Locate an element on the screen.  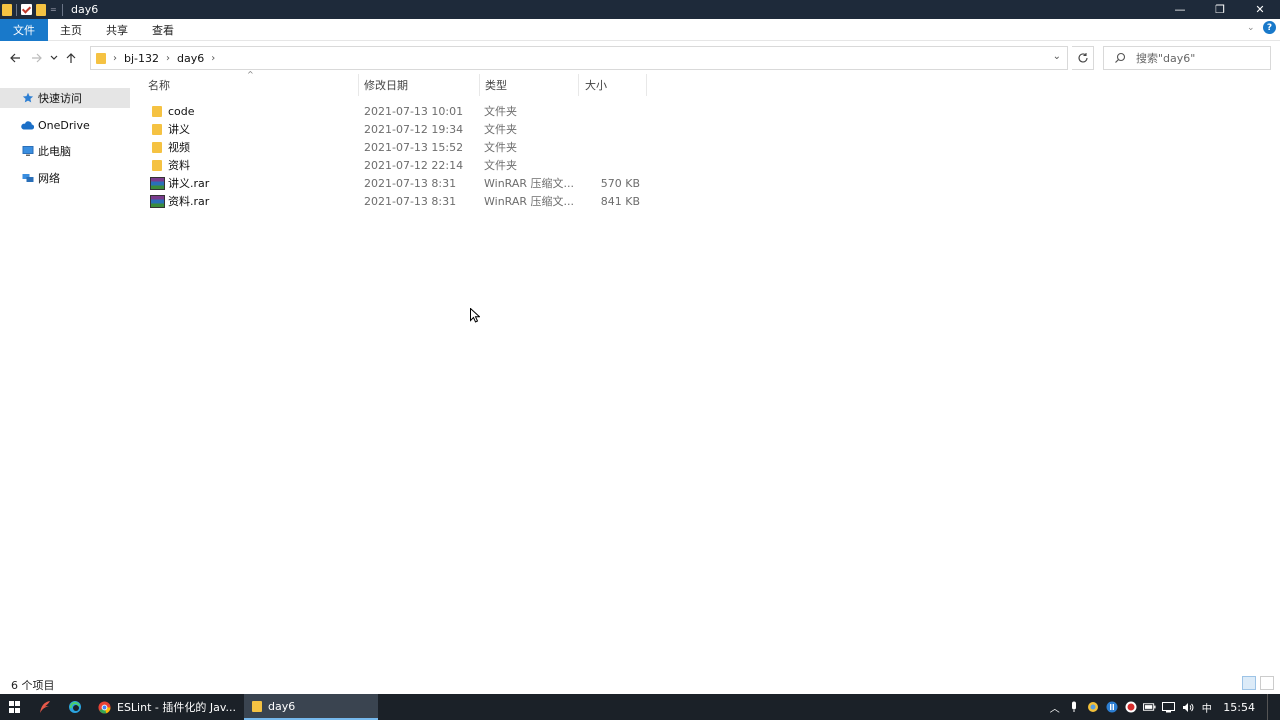
breadcrumb-bj-132: bj-132 is located at coordinates (141, 58).